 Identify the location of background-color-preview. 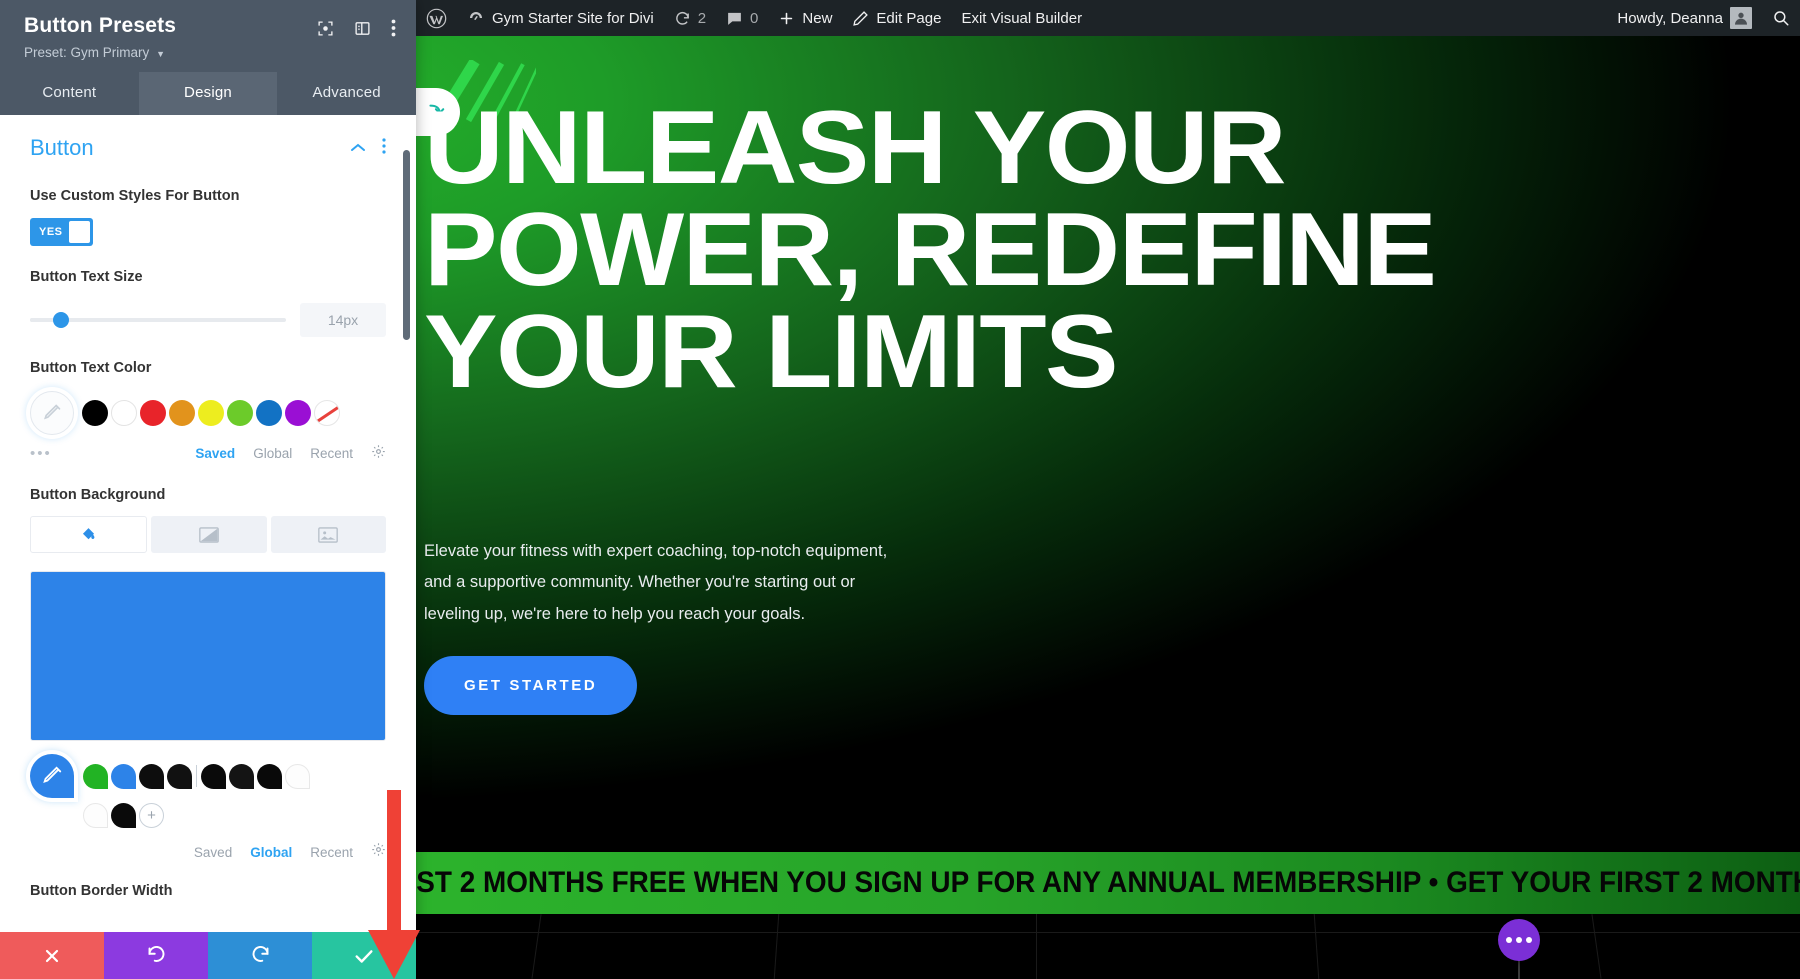
(208, 656).